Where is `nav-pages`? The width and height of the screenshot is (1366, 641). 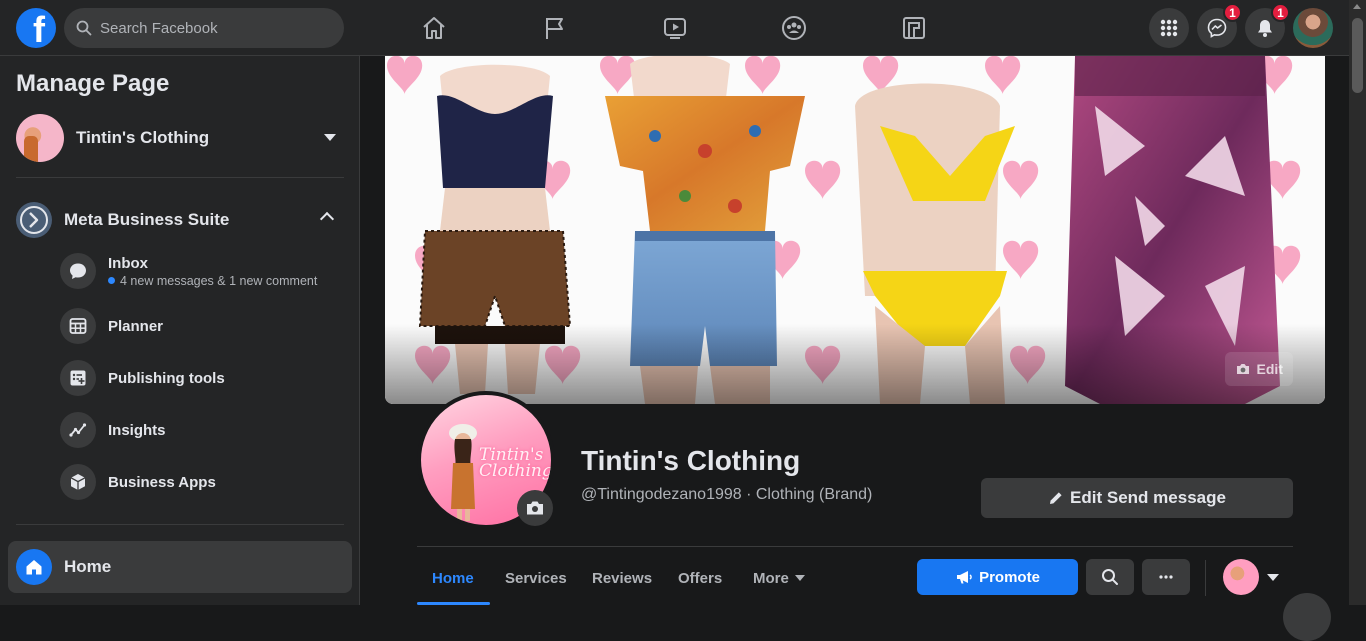 nav-pages is located at coordinates (555, 28).